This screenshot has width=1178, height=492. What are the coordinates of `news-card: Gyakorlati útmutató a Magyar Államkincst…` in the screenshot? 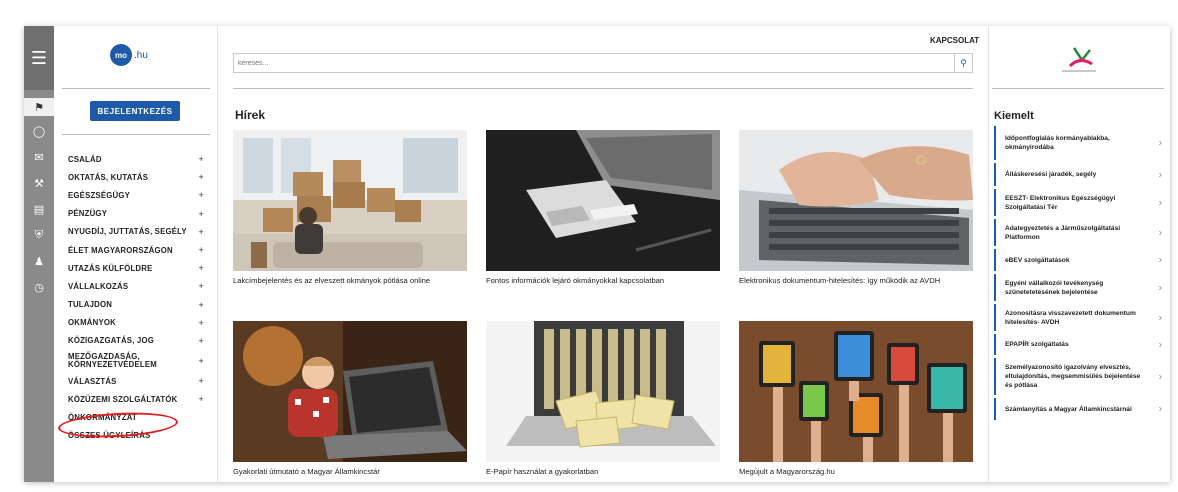 It's located at (350, 399).